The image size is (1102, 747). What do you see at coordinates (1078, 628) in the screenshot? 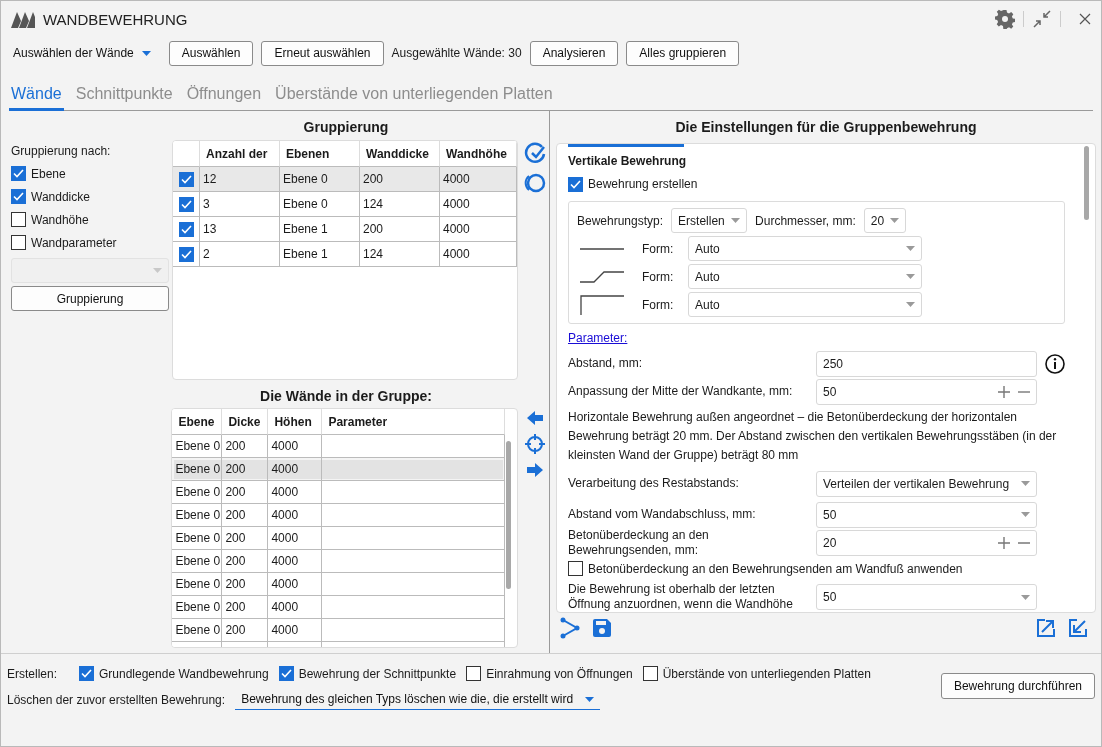
I see `import-icon` at bounding box center [1078, 628].